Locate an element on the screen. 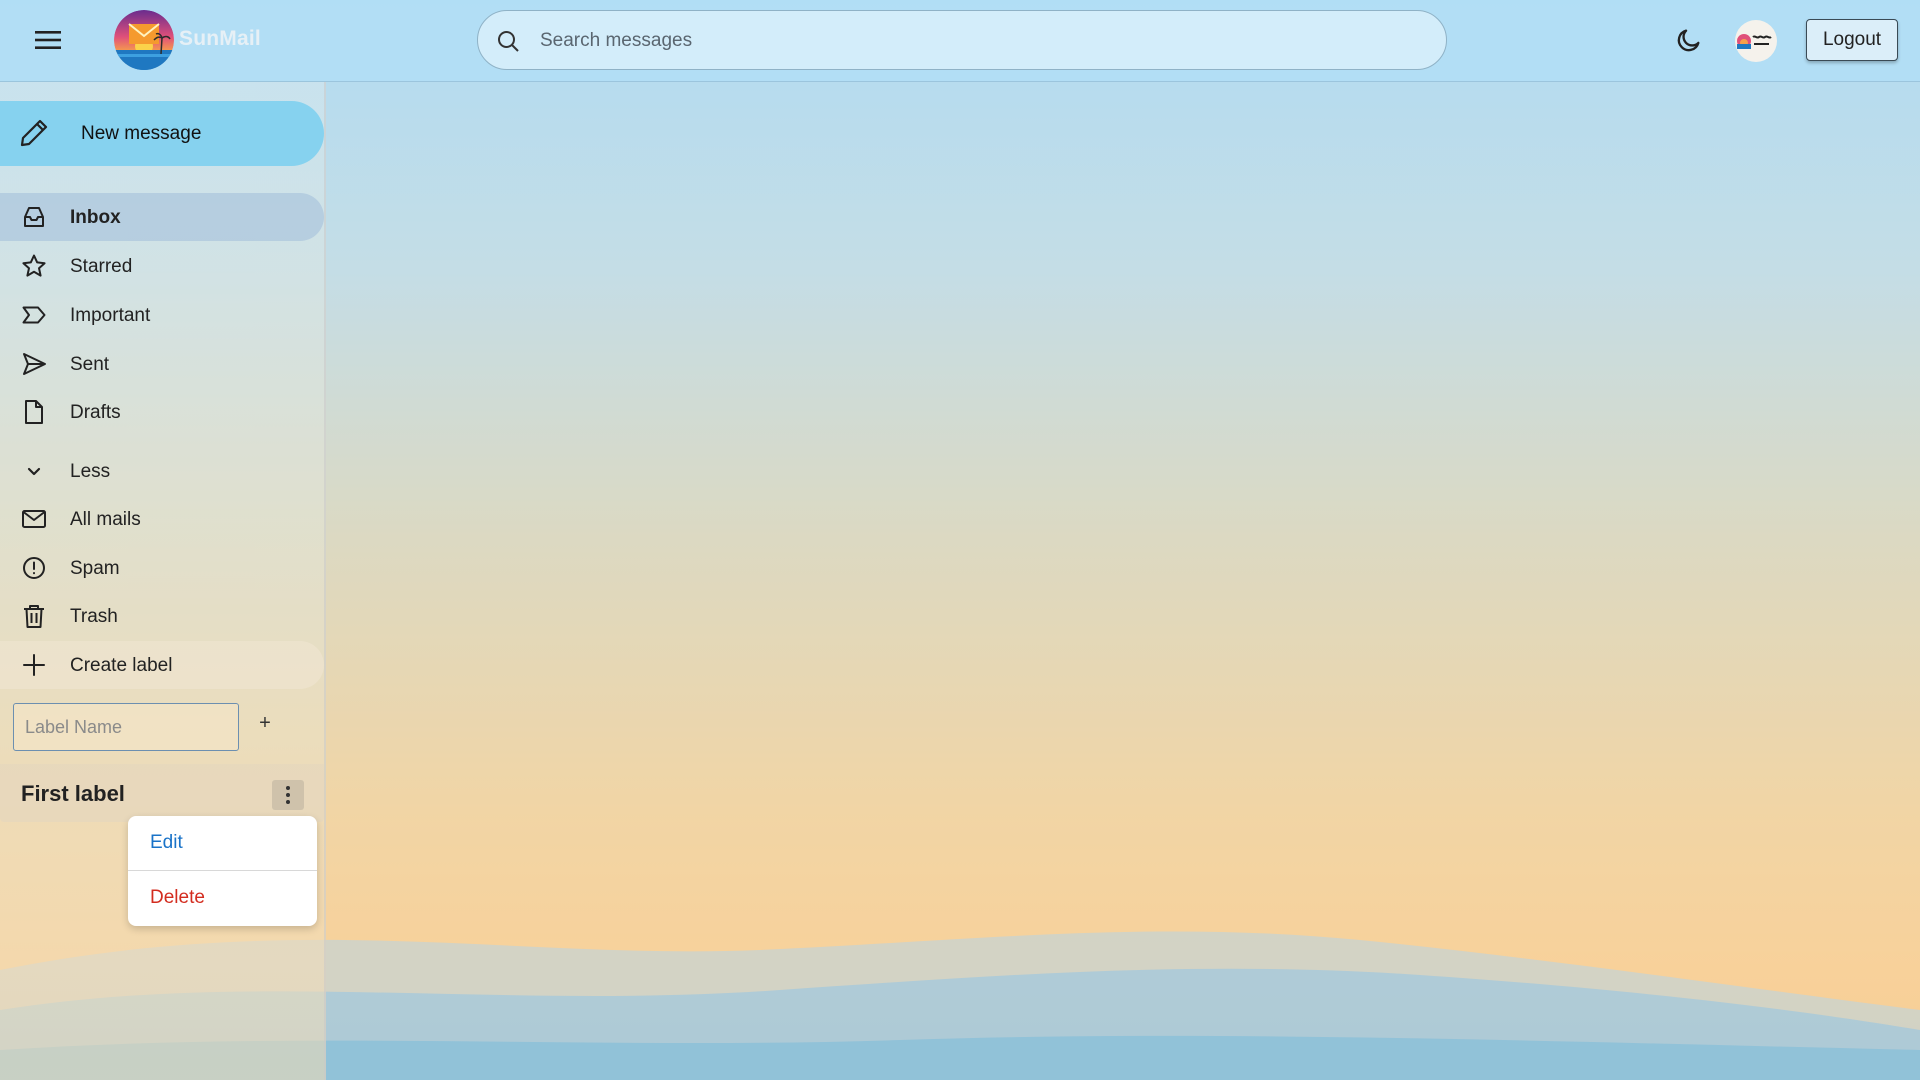 The height and width of the screenshot is (1080, 1920). label-item-name: First label is located at coordinates (73, 793).